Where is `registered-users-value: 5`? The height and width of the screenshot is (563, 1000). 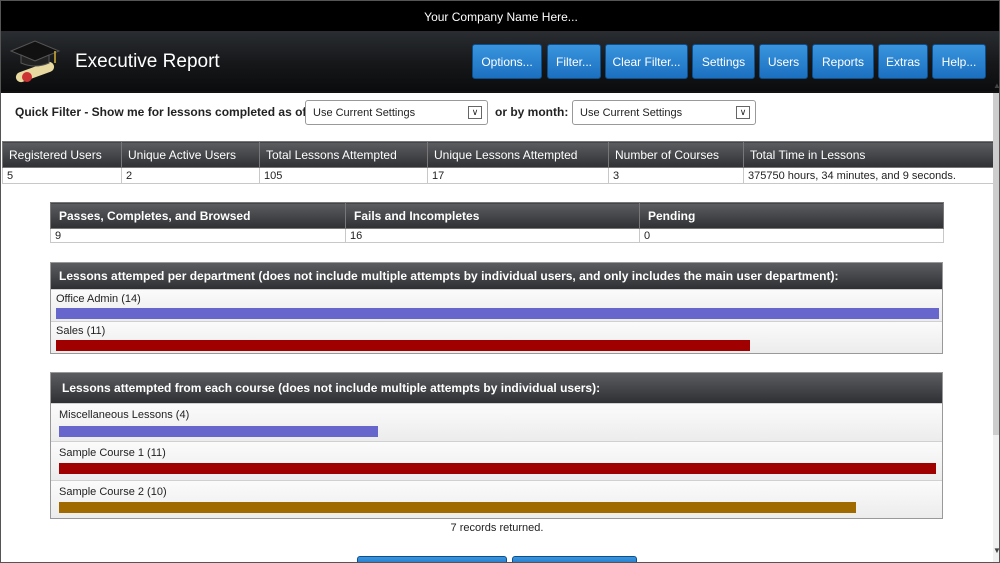
registered-users-value: 5 is located at coordinates (62, 175).